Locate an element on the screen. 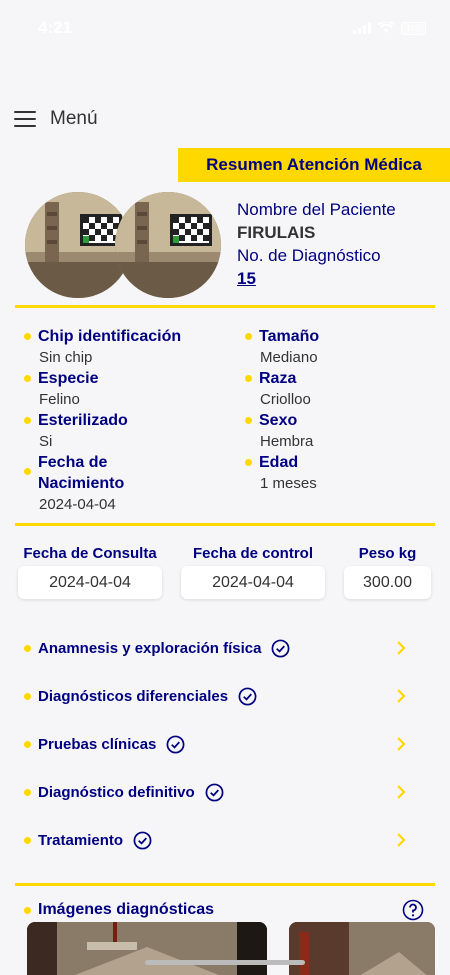 This screenshot has height=975, width=450. section-label: Diagnóstico definitivo is located at coordinates (116, 792).